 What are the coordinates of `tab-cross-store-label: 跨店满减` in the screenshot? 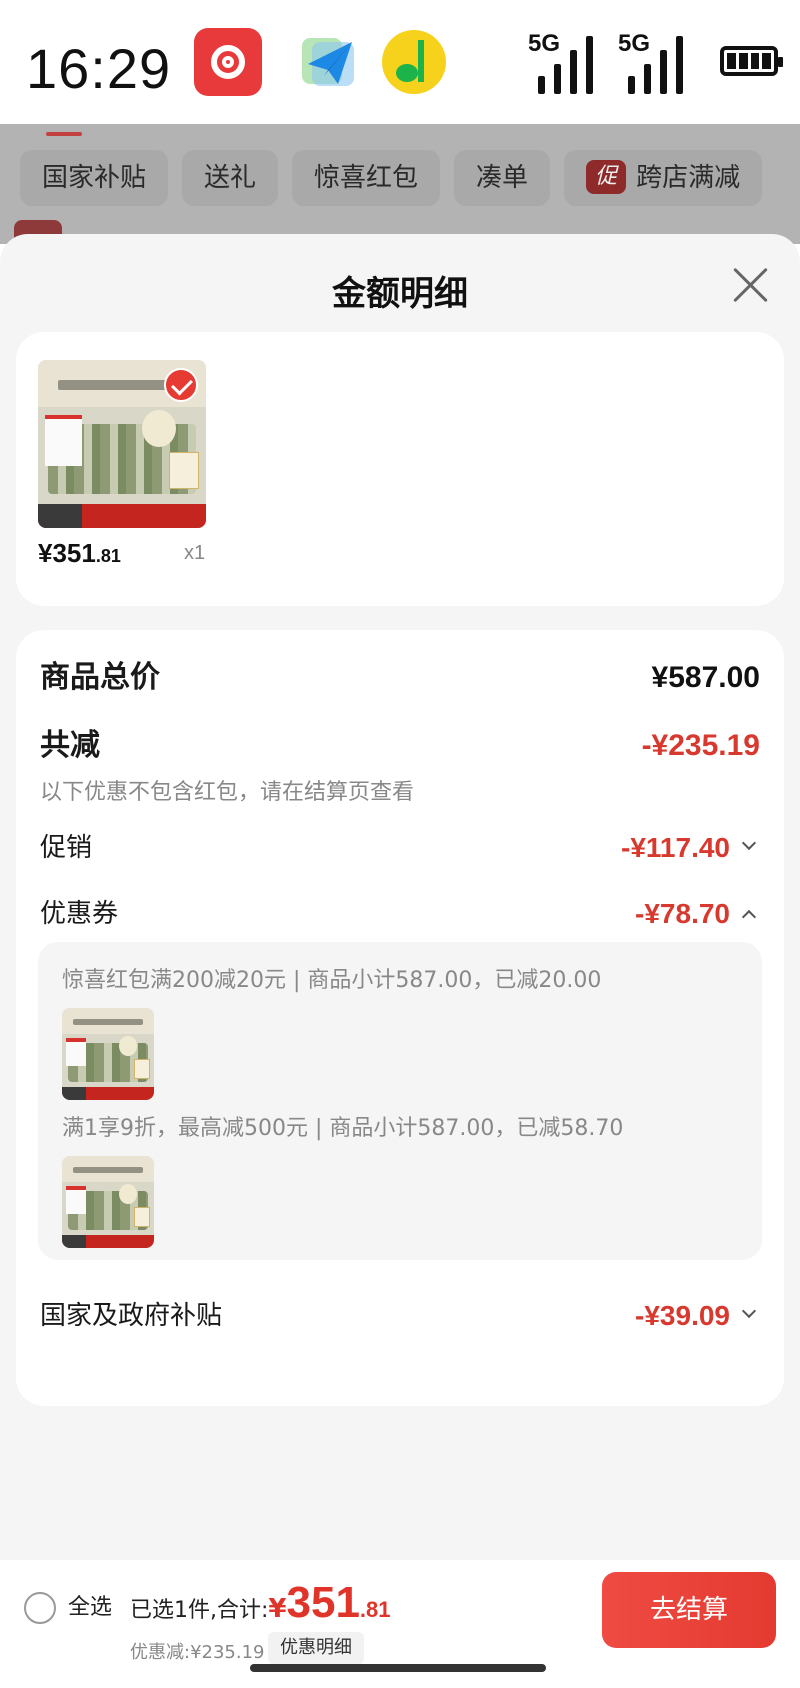 It's located at (688, 178).